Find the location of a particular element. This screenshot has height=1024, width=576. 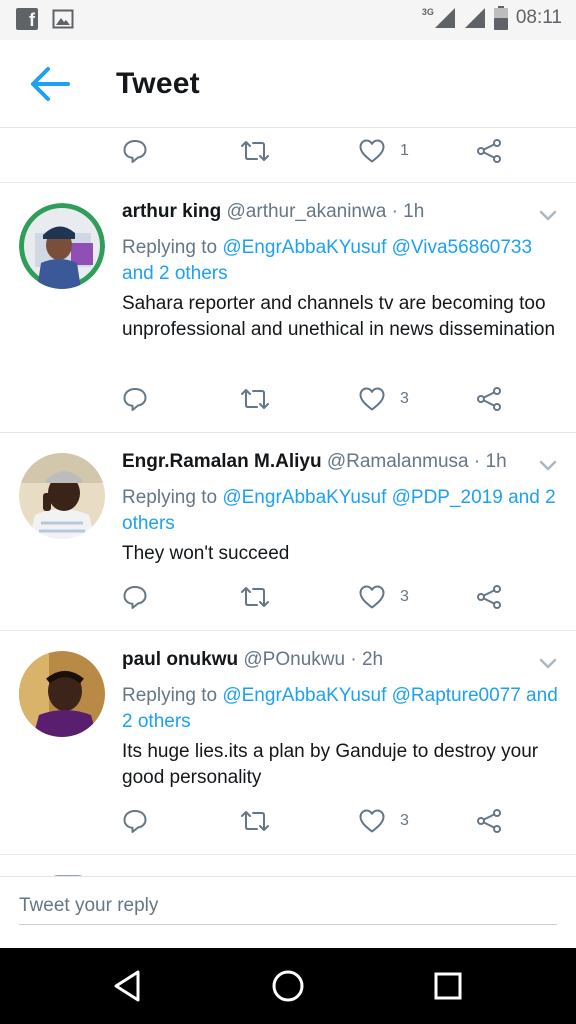

tweet-header: paul onukwu @POnukwu · 2h is located at coordinates (252, 660).